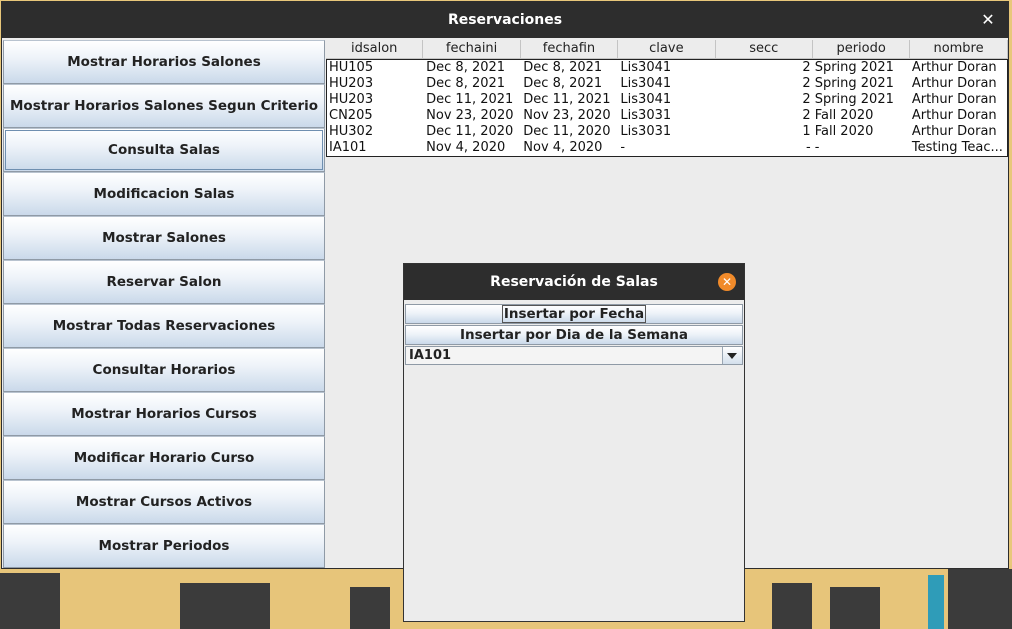 The width and height of the screenshot is (1012, 629). What do you see at coordinates (164, 502) in the screenshot?
I see `menu-button-mostrar-cursos-activos: Mostrar Cursos Activos` at bounding box center [164, 502].